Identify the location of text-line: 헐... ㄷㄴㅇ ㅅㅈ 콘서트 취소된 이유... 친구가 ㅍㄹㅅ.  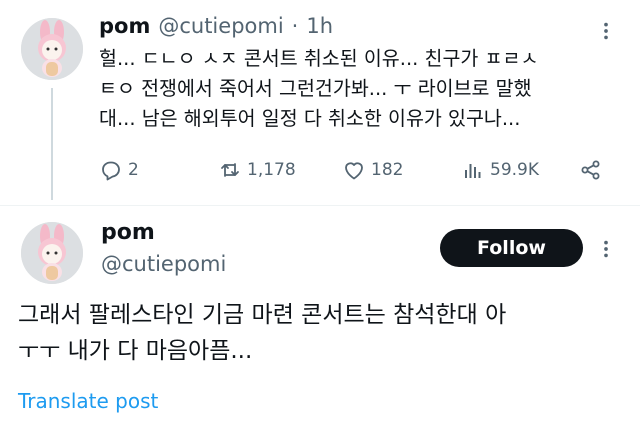
(319, 58).